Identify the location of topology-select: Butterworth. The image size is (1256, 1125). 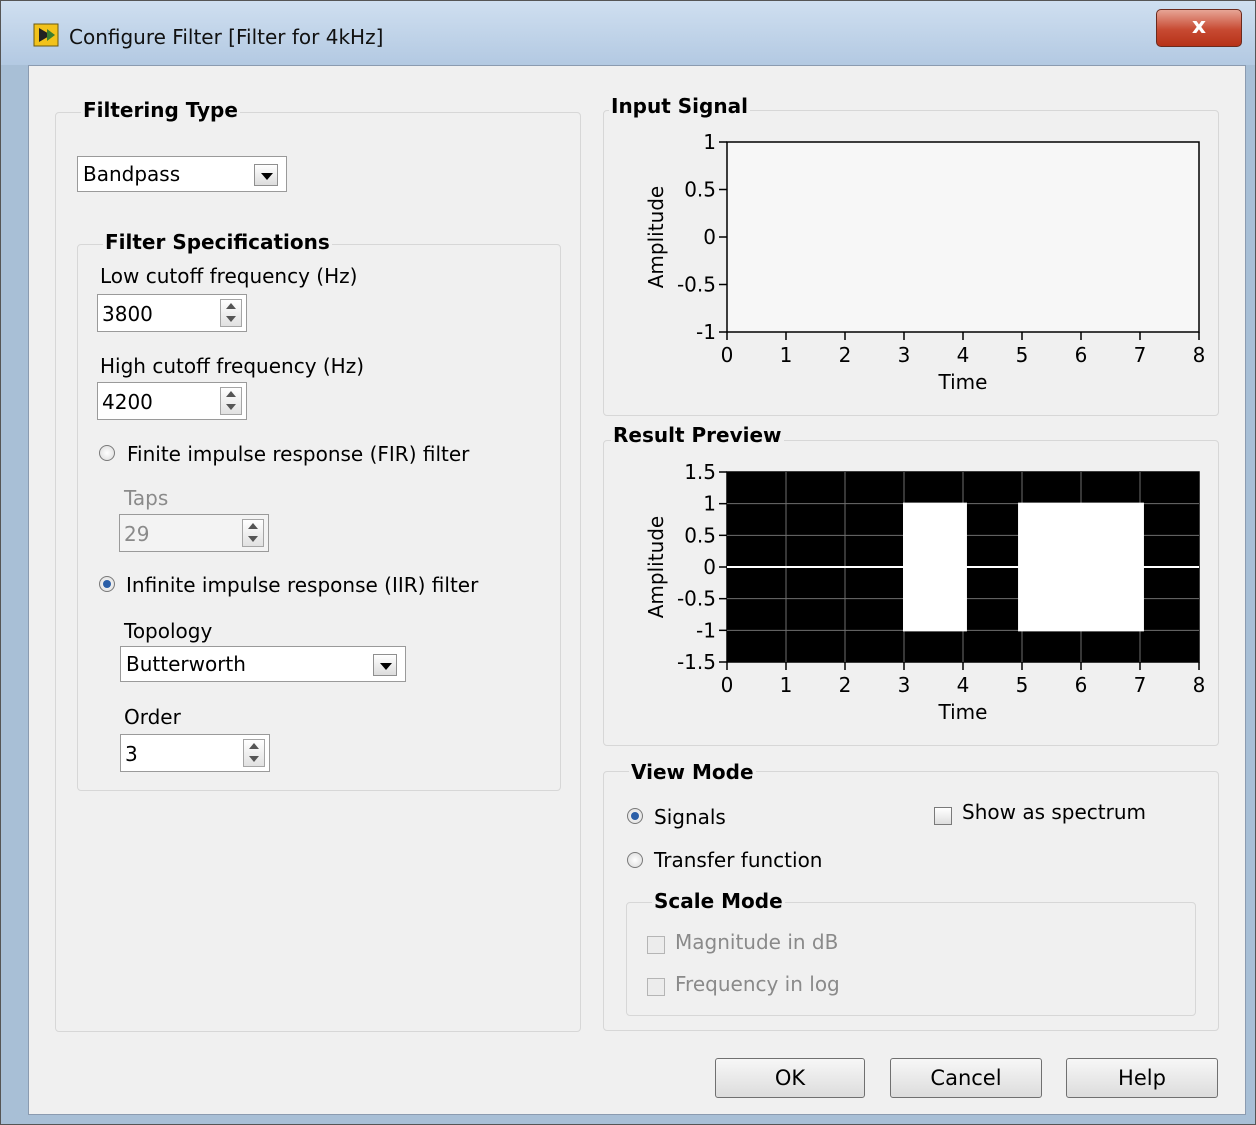
(263, 664).